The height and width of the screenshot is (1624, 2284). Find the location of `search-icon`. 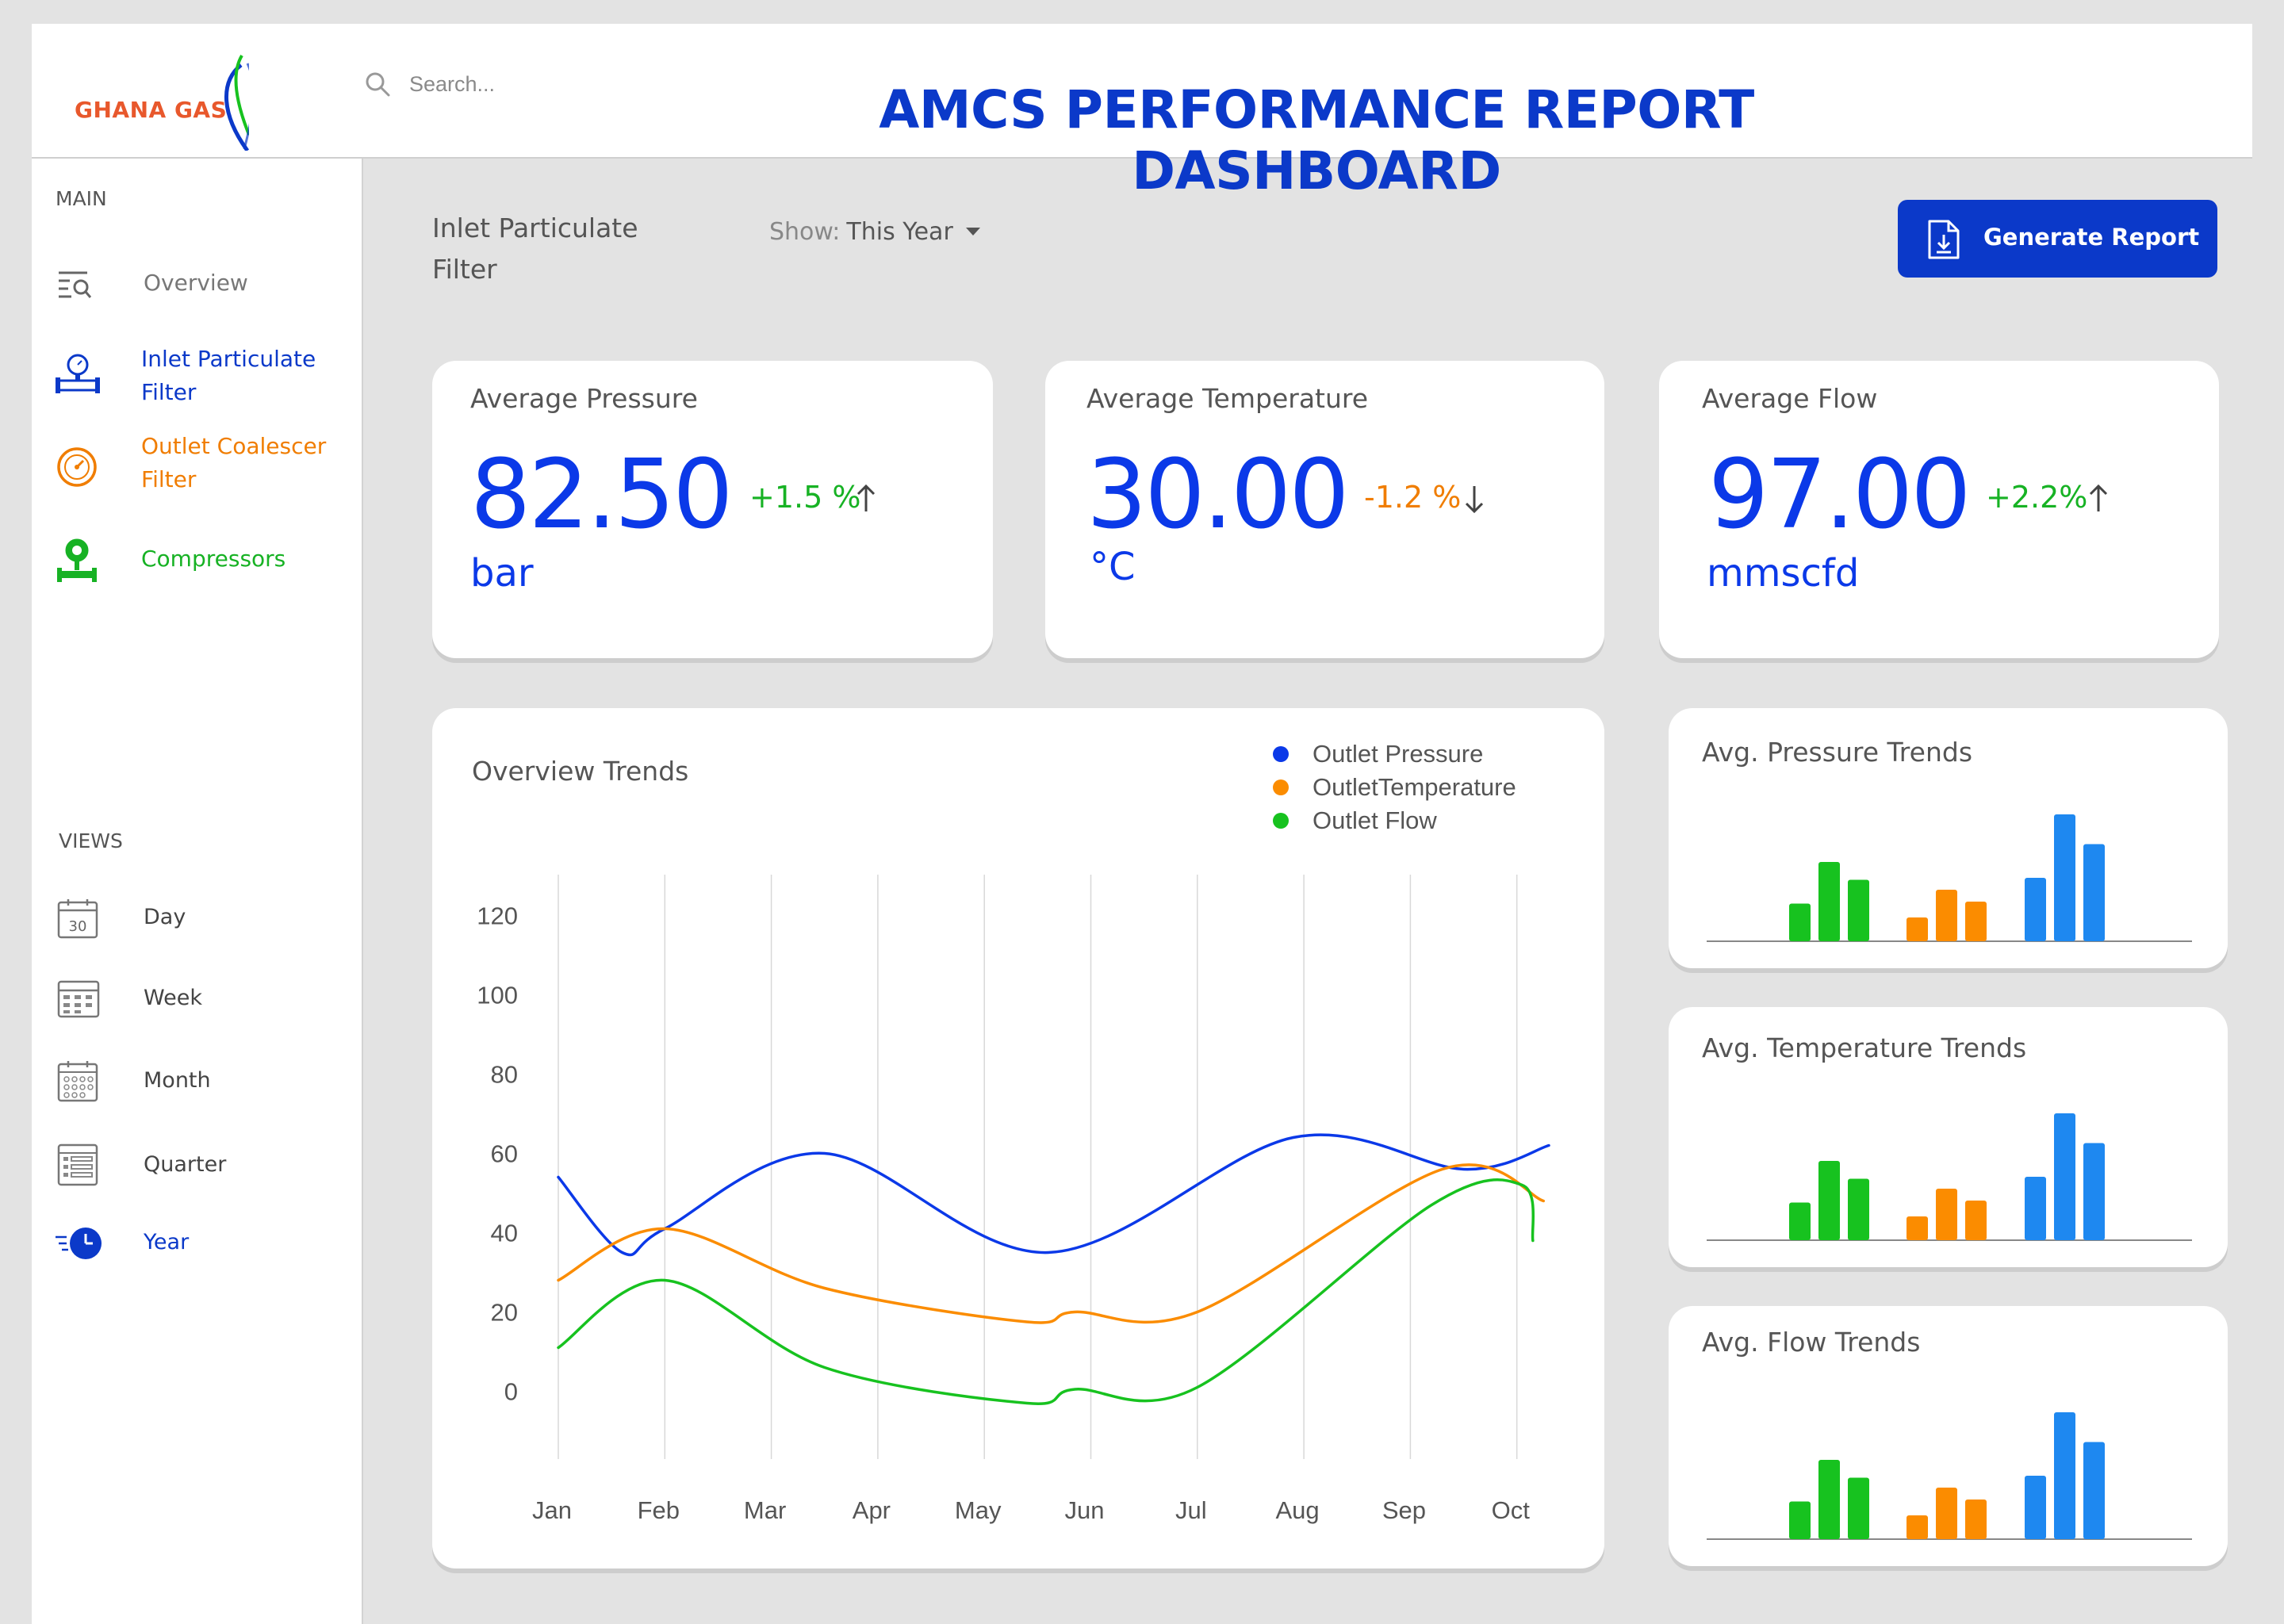

search-icon is located at coordinates (377, 84).